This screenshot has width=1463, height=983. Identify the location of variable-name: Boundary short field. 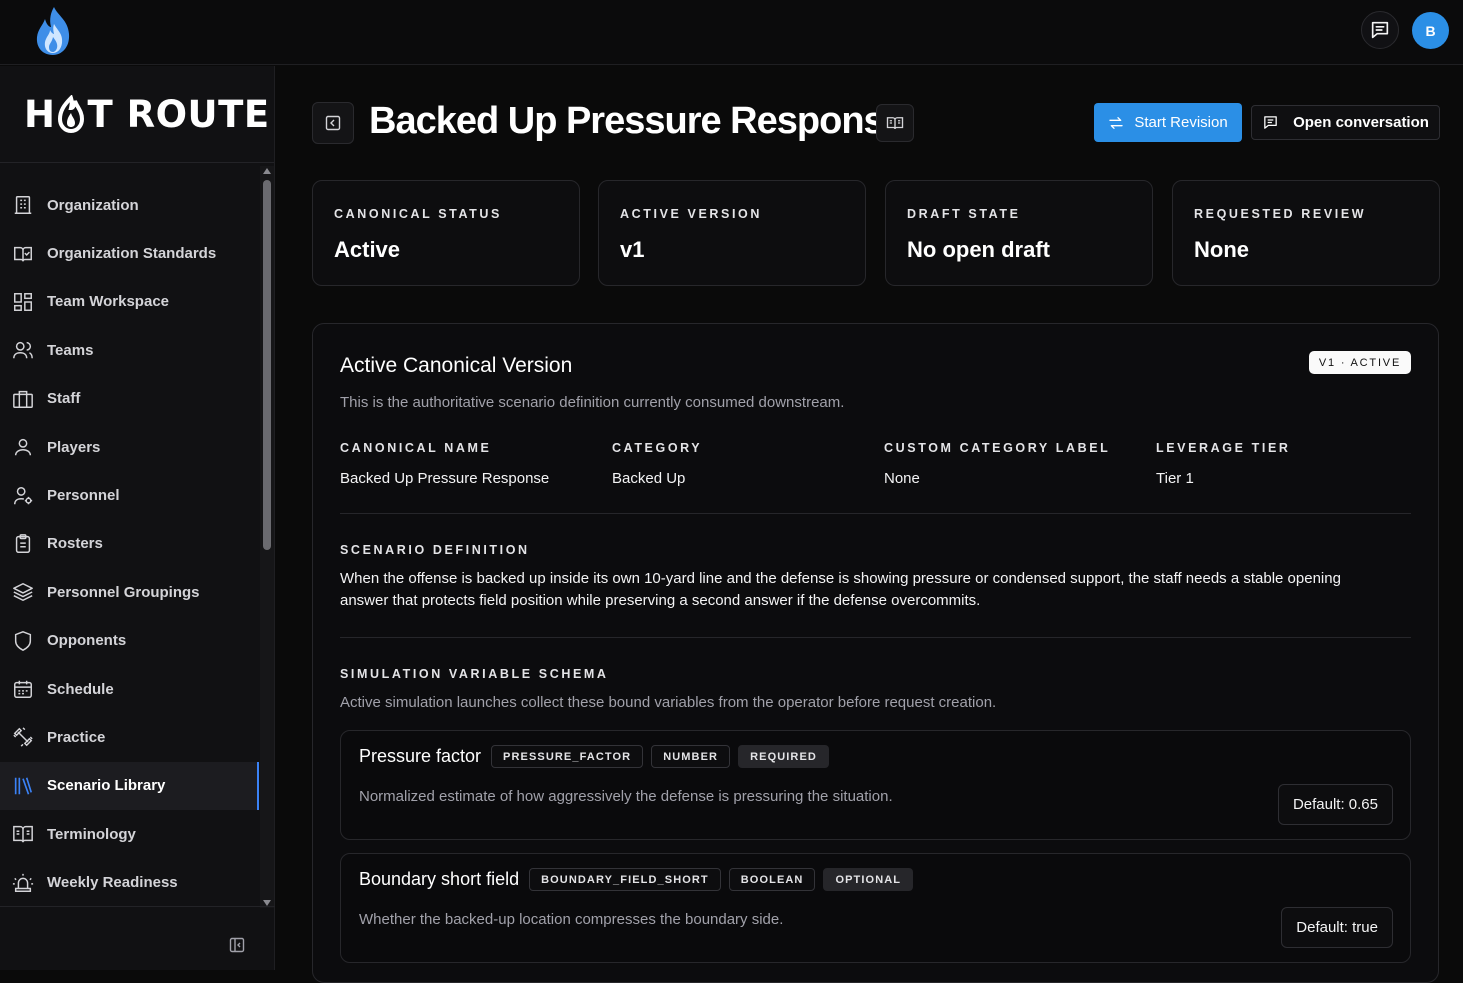
(439, 879).